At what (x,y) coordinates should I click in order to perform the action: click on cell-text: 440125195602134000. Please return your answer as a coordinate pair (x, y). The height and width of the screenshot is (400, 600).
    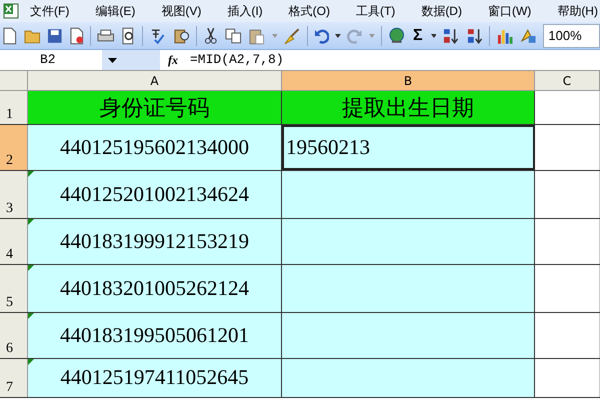
    Looking at the image, I should click on (154, 147).